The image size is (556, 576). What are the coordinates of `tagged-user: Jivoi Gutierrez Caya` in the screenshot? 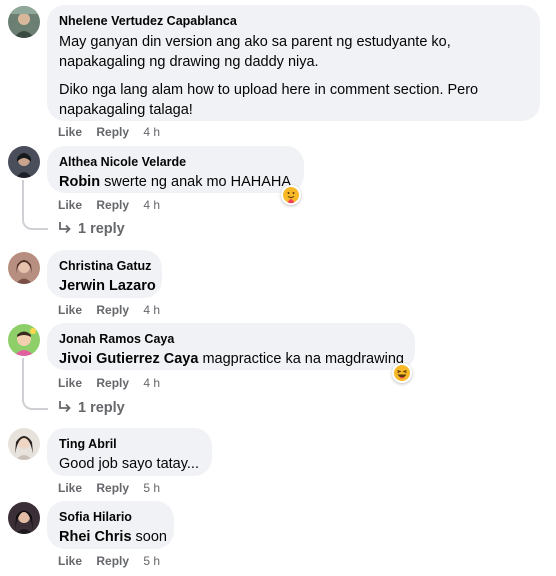 It's located at (128, 359).